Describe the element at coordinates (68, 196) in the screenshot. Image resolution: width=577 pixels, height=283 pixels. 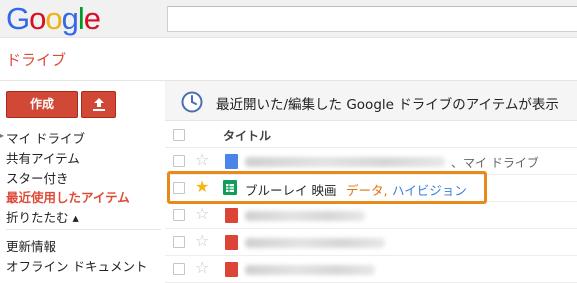
I see `sidebar-item-recent: 最近使用したアイテム` at that location.